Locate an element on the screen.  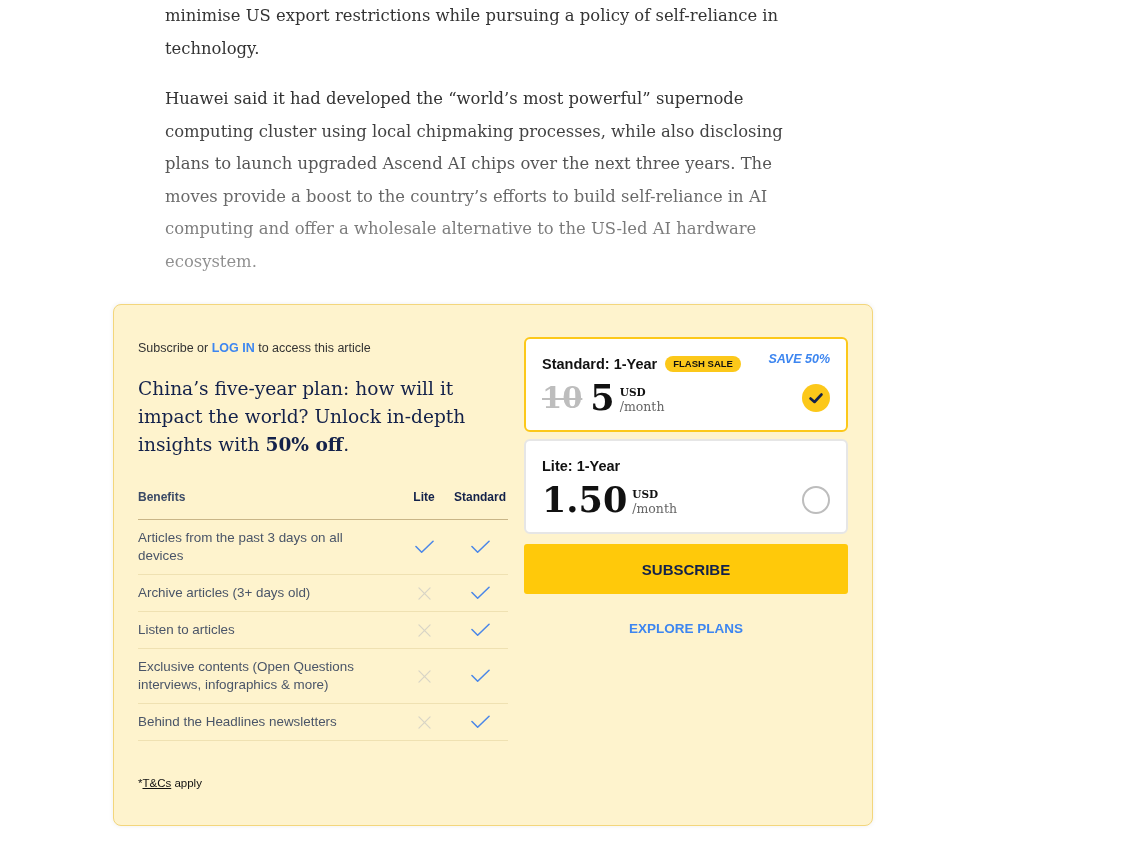
column-header: Lite is located at coordinates (424, 497).